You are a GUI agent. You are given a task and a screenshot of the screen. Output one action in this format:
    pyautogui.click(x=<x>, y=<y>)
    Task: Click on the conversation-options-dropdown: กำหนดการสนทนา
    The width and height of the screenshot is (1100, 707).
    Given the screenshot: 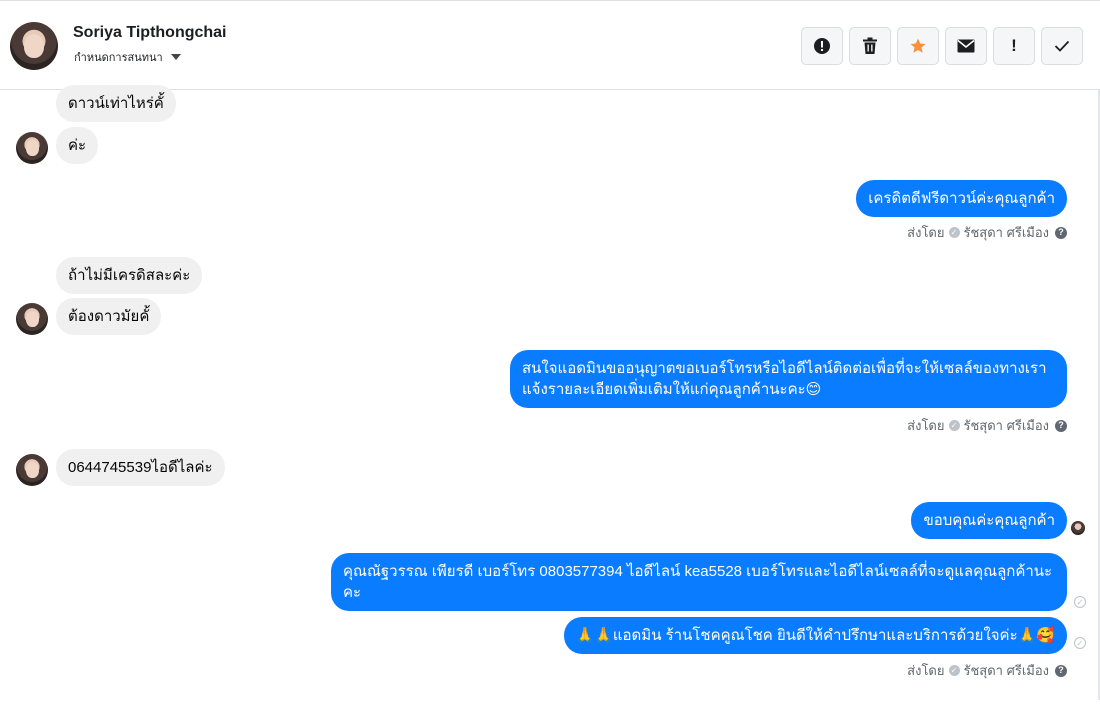 What is the action you would take?
    pyautogui.click(x=127, y=57)
    